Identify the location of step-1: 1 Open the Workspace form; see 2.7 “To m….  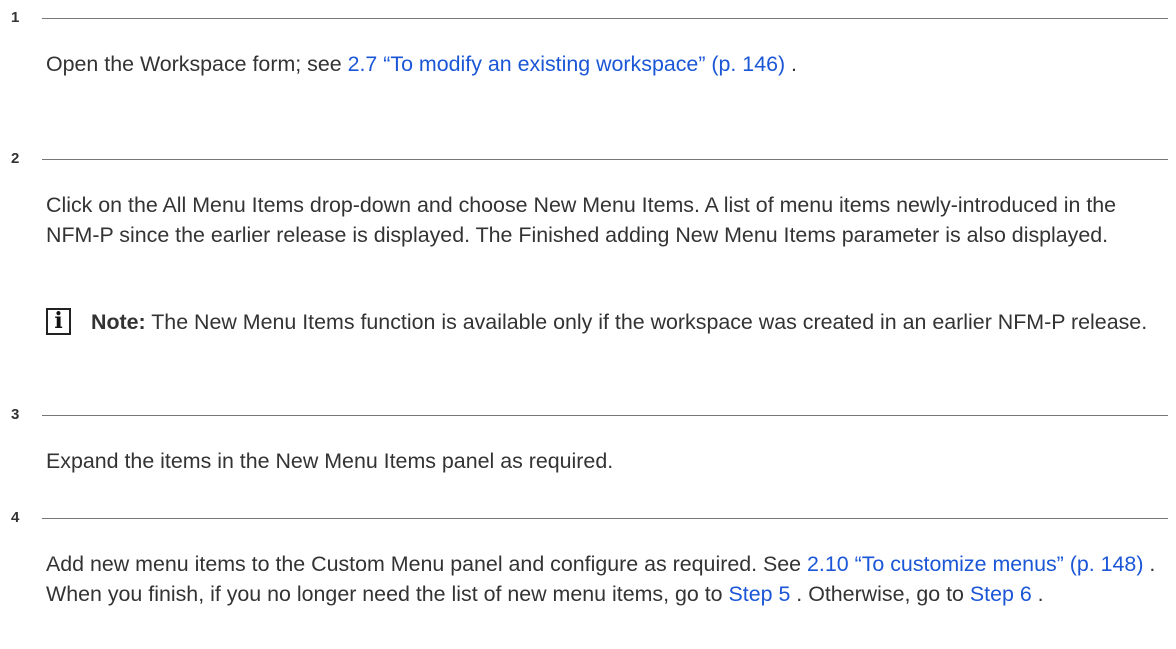
(588, 41).